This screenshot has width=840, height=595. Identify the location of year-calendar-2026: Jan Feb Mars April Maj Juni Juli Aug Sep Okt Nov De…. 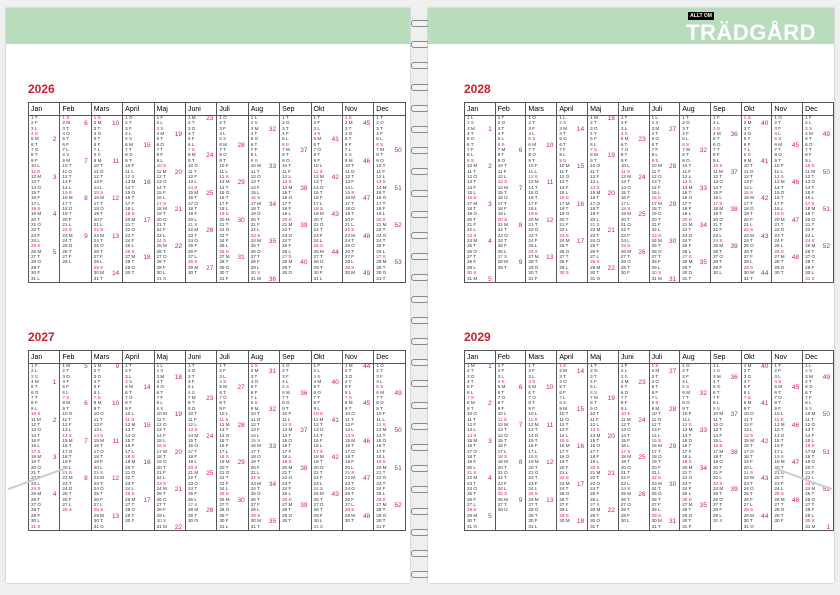
(216, 192).